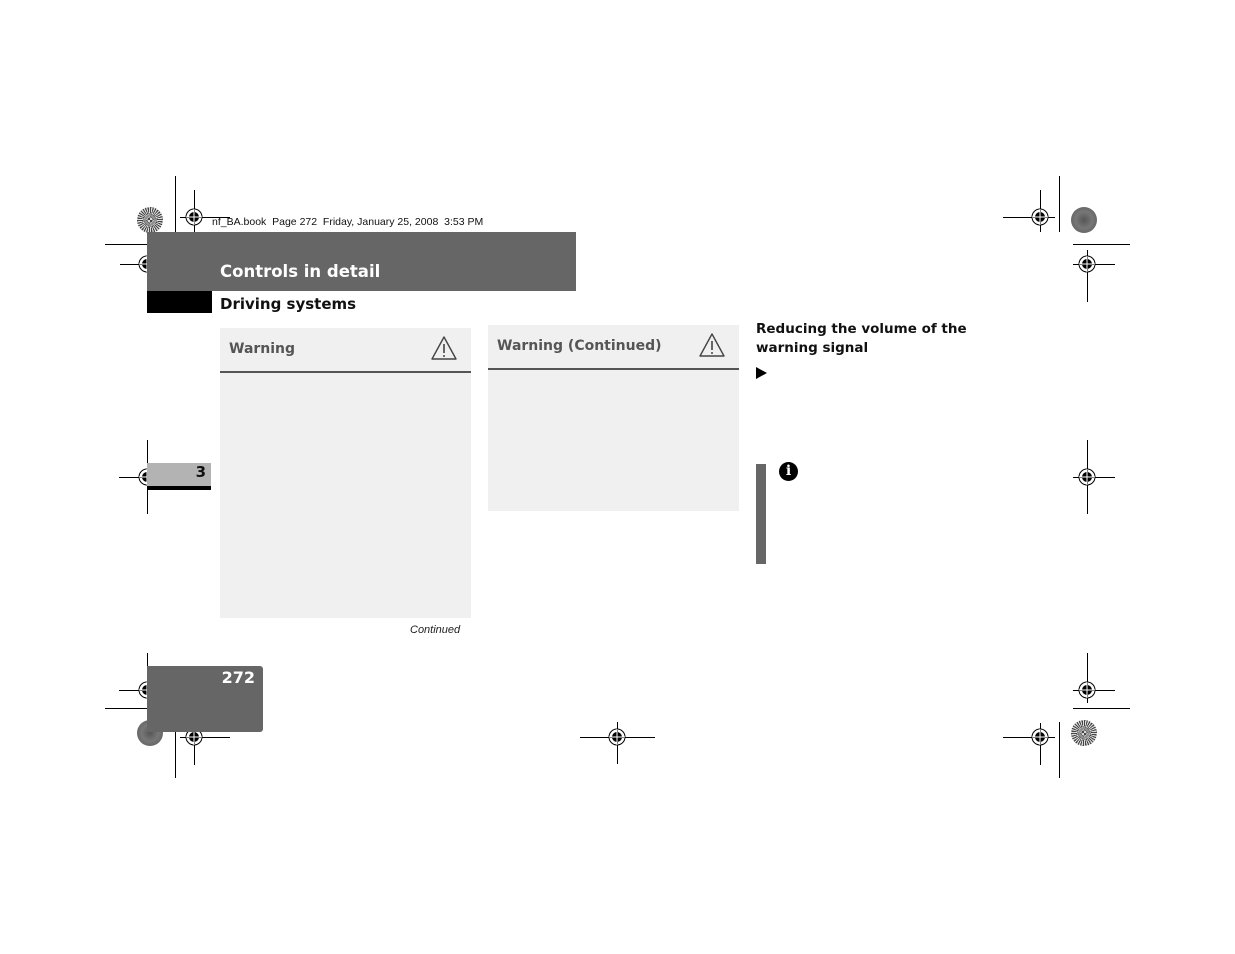 Image resolution: width=1235 pixels, height=954 pixels. What do you see at coordinates (288, 304) in the screenshot?
I see `subsection-title: Driving systems` at bounding box center [288, 304].